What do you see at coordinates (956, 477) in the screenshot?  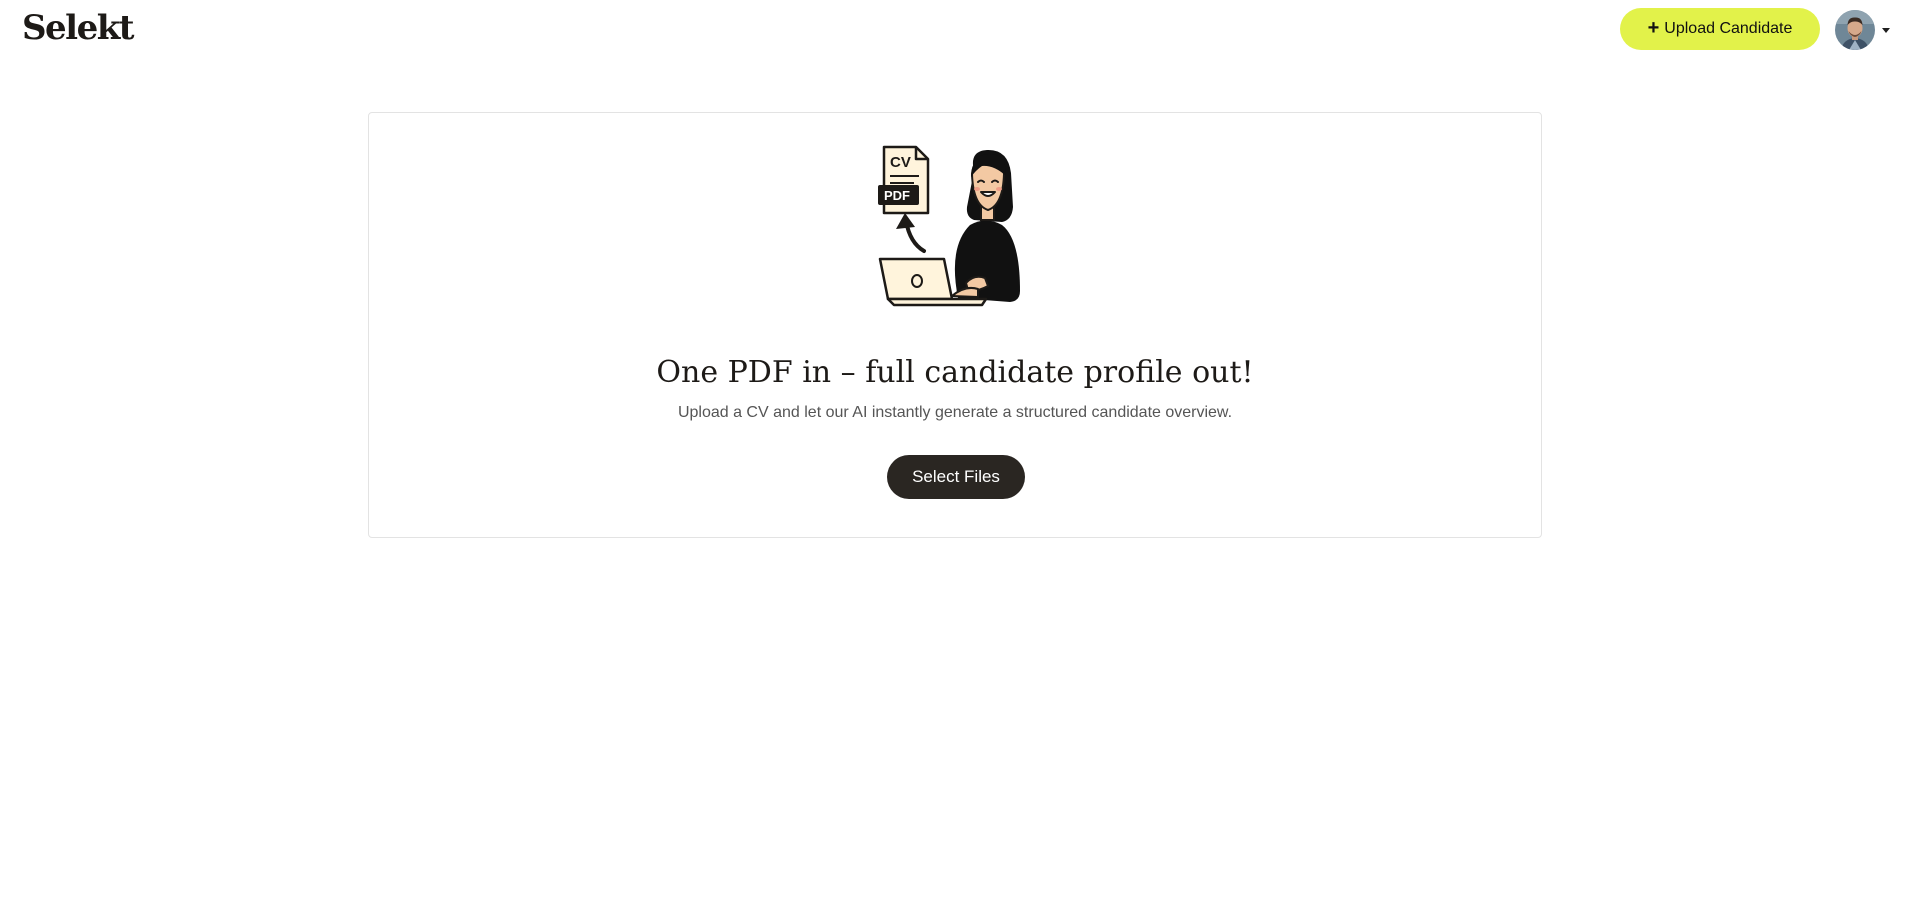 I see `select-files-button: Select Files` at bounding box center [956, 477].